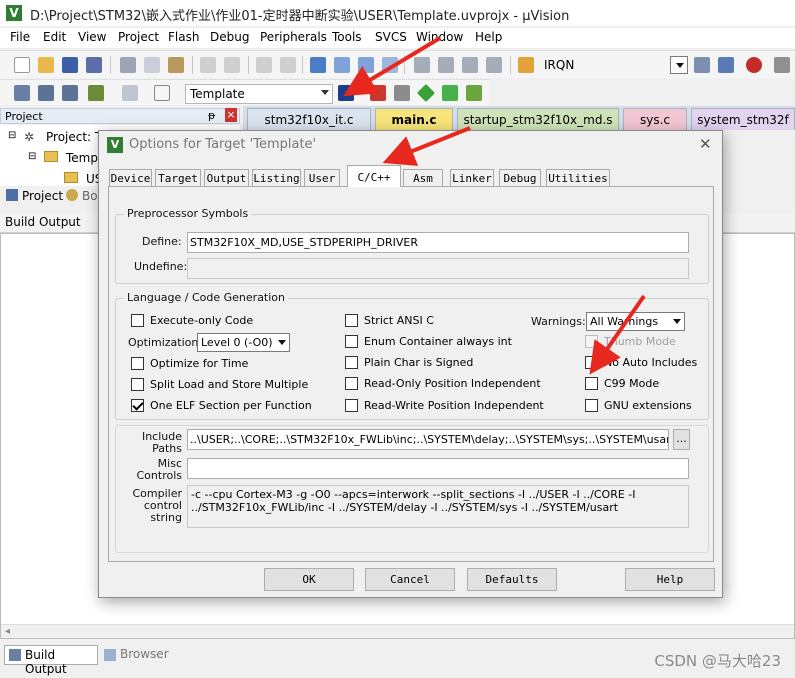 The height and width of the screenshot is (678, 795). I want to click on undo-icon, so click(208, 65).